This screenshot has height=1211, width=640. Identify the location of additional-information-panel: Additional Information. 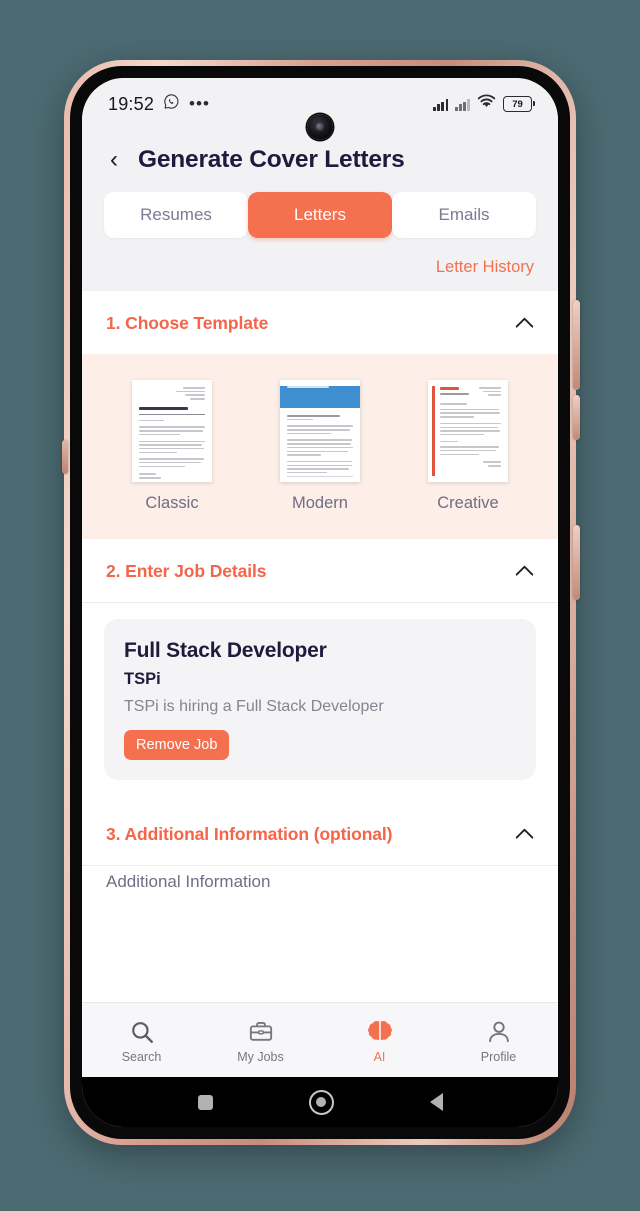
(320, 884).